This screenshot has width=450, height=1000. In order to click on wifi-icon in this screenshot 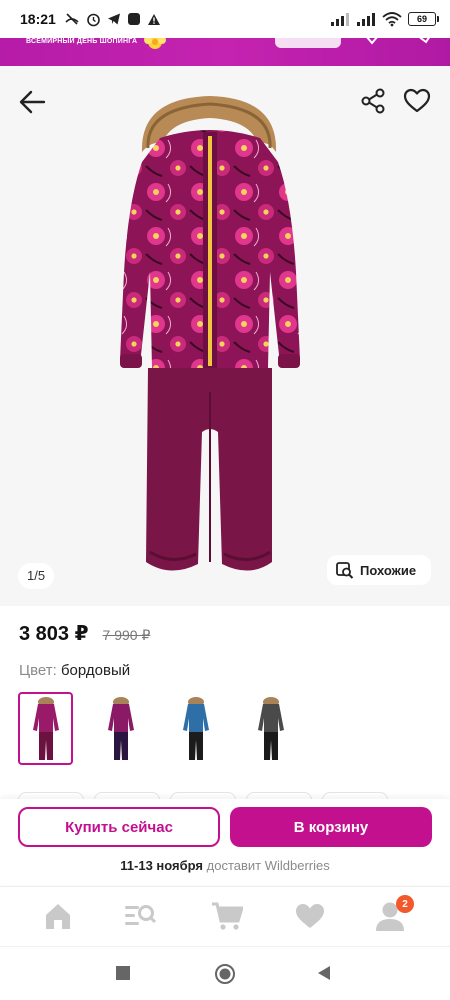, I will do `click(392, 19)`.